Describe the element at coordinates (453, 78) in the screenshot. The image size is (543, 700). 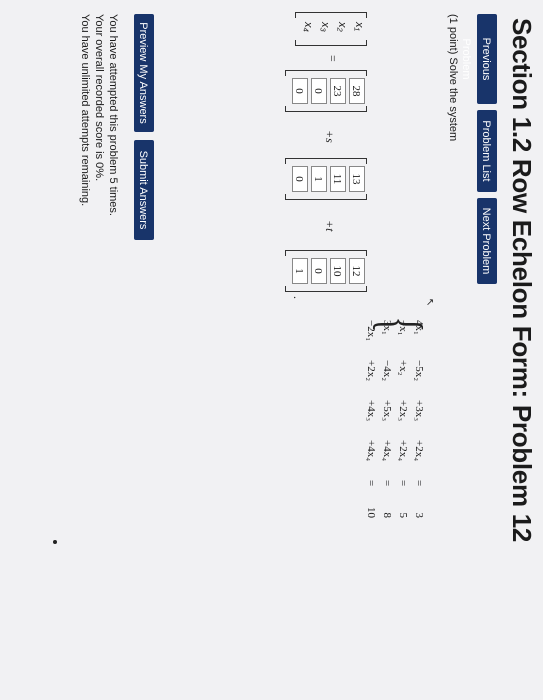
I see `problem-prompt: (1 point) Solve the system` at that location.